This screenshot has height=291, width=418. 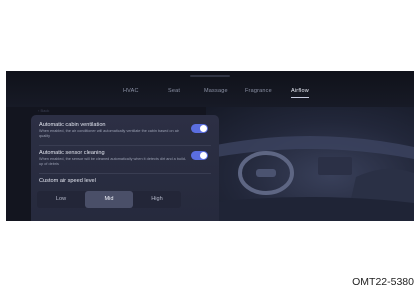 What do you see at coordinates (266, 173) in the screenshot?
I see `steering-hub-shape` at bounding box center [266, 173].